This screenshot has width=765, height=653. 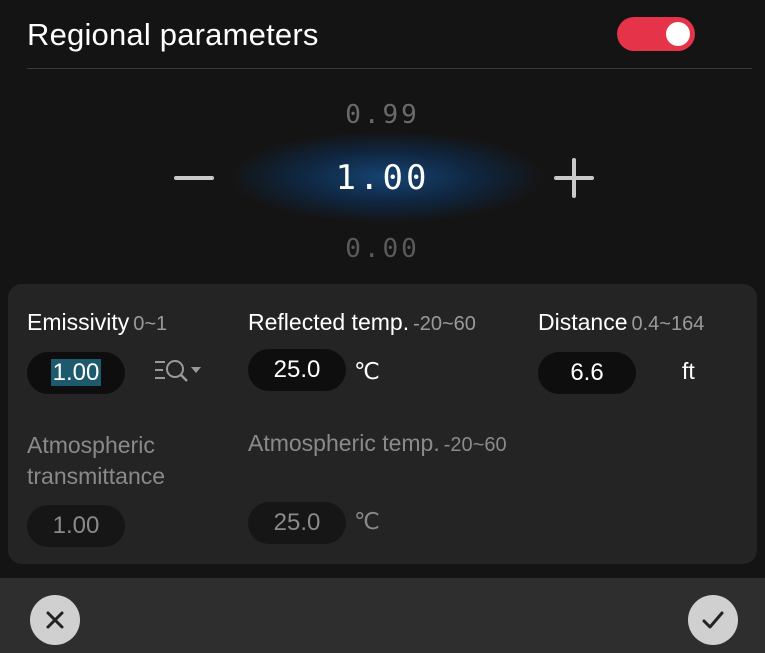 What do you see at coordinates (76, 526) in the screenshot?
I see `atmospheric-transmittance-input: 1.00` at bounding box center [76, 526].